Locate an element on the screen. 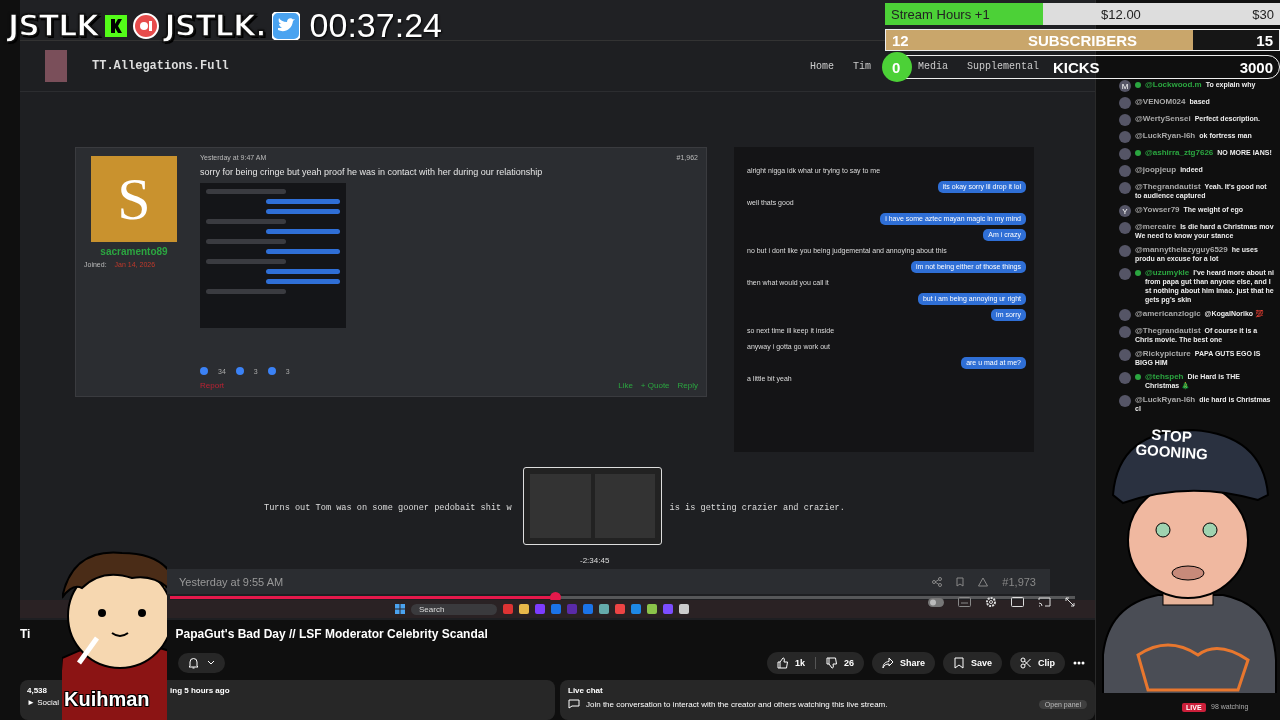  goal-current: 12 is located at coordinates (900, 40).